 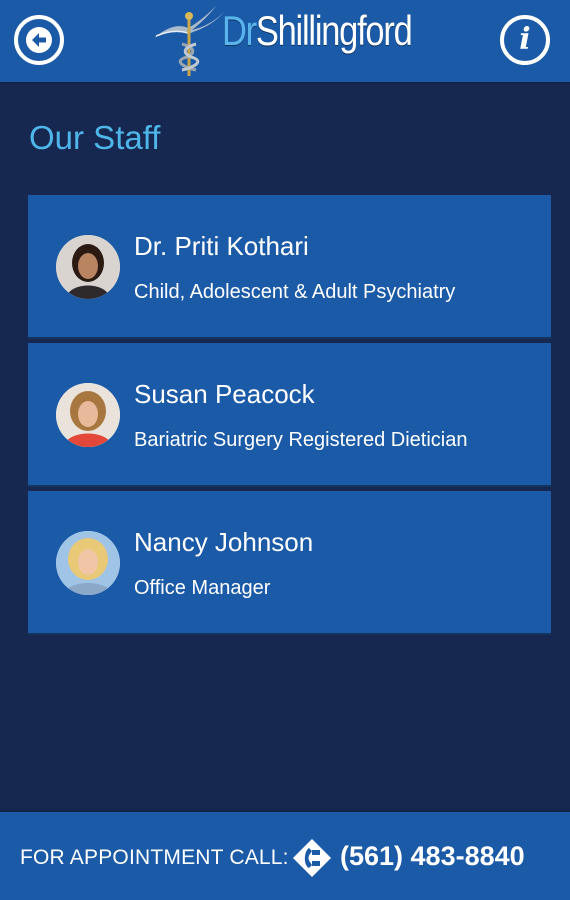 What do you see at coordinates (317, 30) in the screenshot?
I see `logo-text: DrShillingford` at bounding box center [317, 30].